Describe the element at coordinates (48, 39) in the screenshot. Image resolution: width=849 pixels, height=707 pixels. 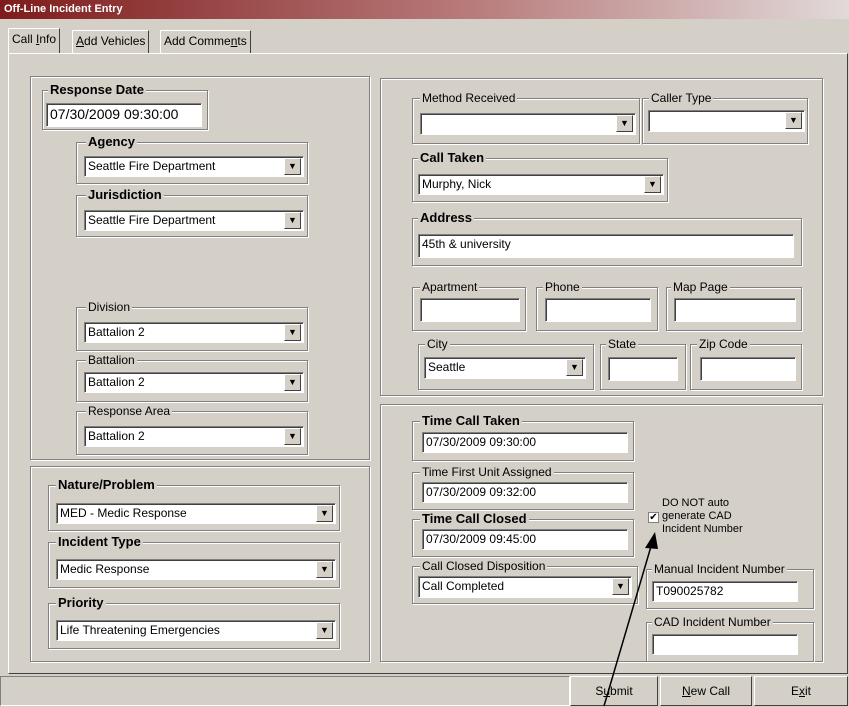
I see `tab-label-post: nfo` at that location.